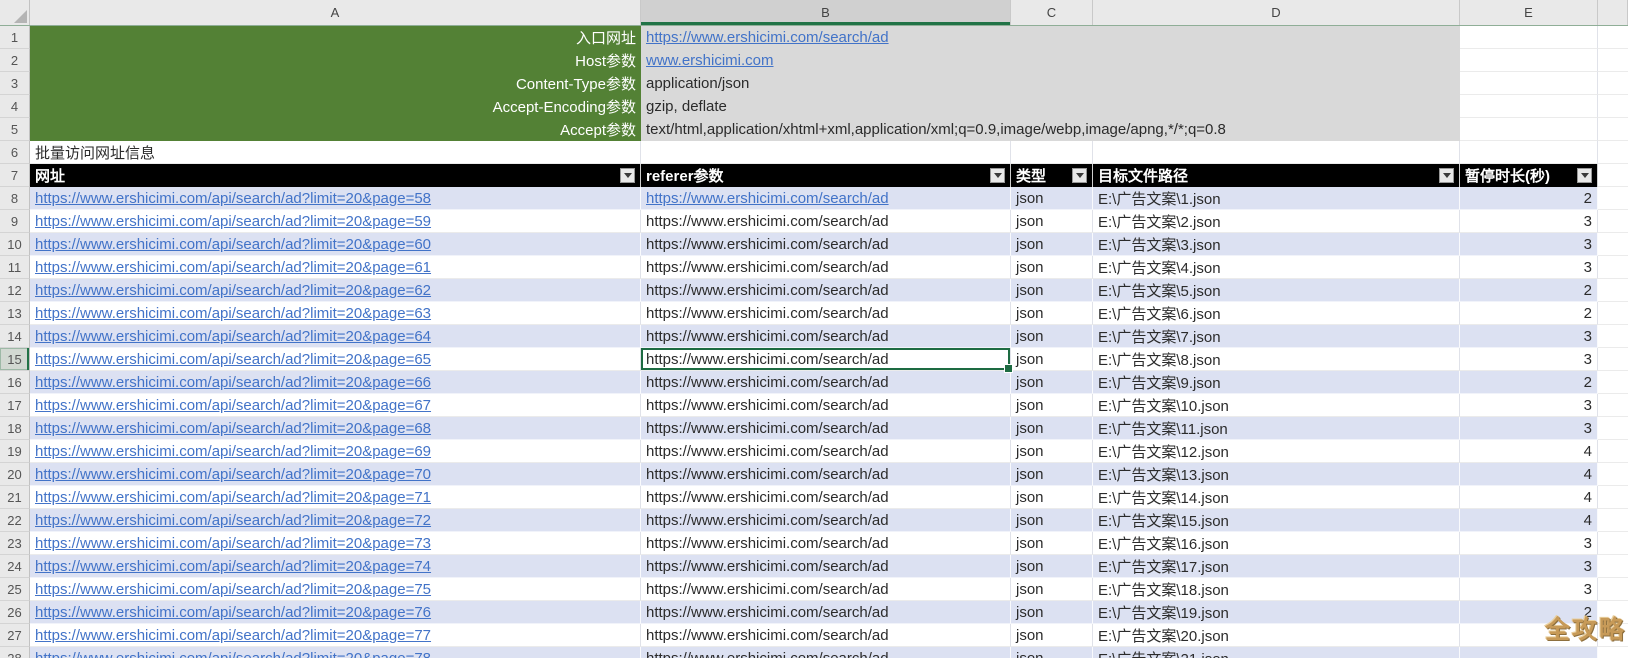 The width and height of the screenshot is (1628, 658). What do you see at coordinates (15, 566) in the screenshot?
I see `row-header-24: 24` at bounding box center [15, 566].